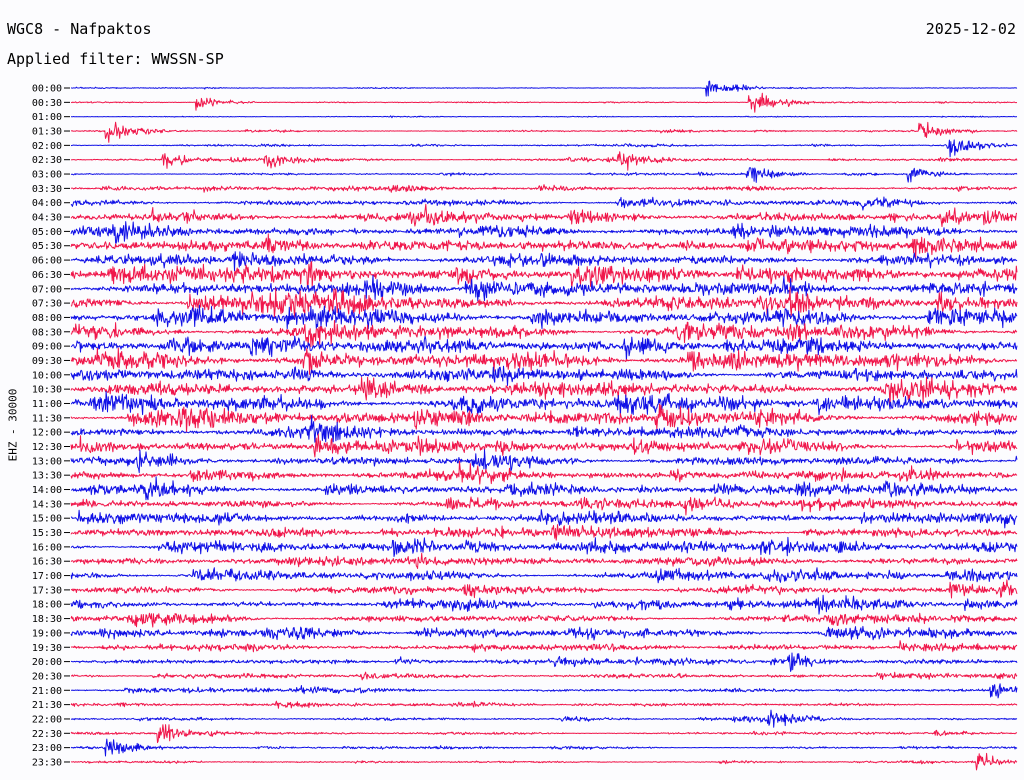 This screenshot has width=1024, height=780. I want to click on row-time-label: 03:00, so click(47, 175).